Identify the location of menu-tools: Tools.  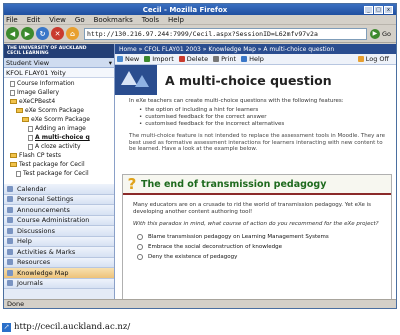
(150, 20).